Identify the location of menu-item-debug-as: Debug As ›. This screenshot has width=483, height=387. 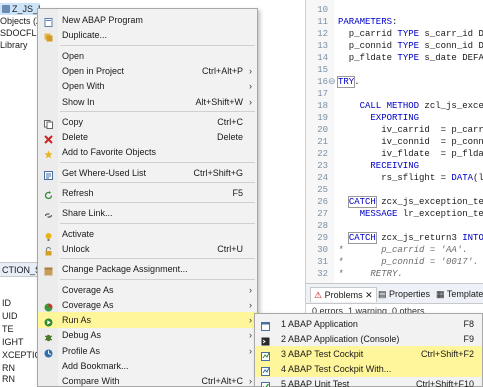
(147, 335).